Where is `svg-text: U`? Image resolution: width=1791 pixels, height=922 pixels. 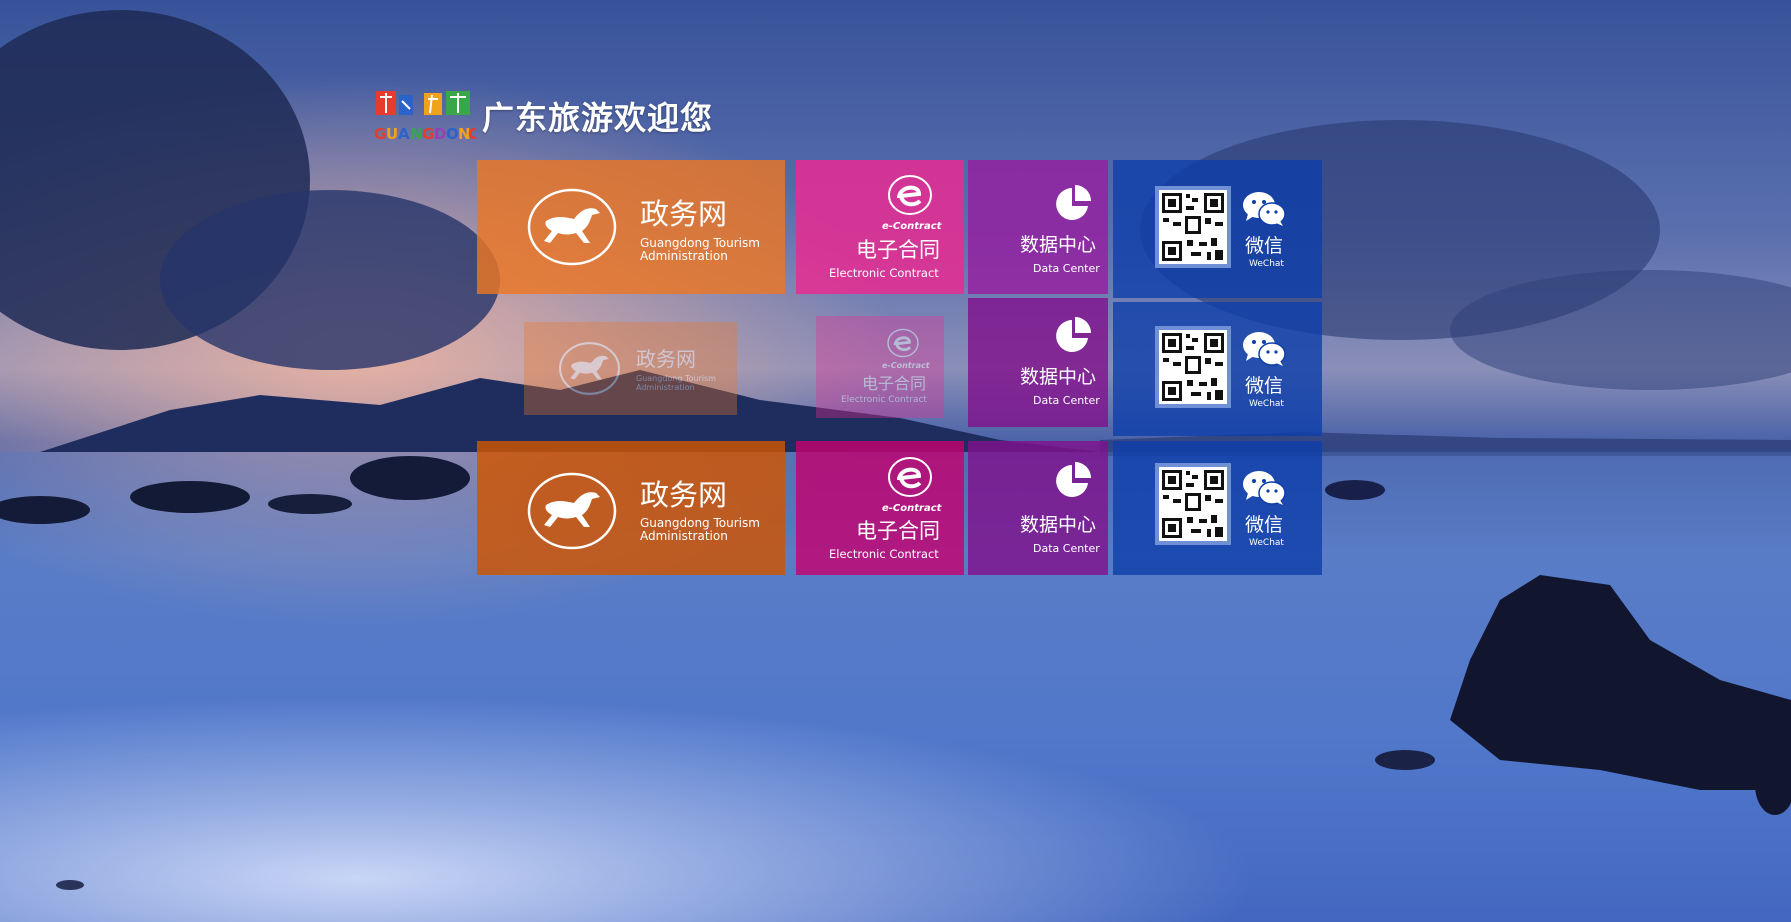
svg-text: U is located at coordinates (392, 134).